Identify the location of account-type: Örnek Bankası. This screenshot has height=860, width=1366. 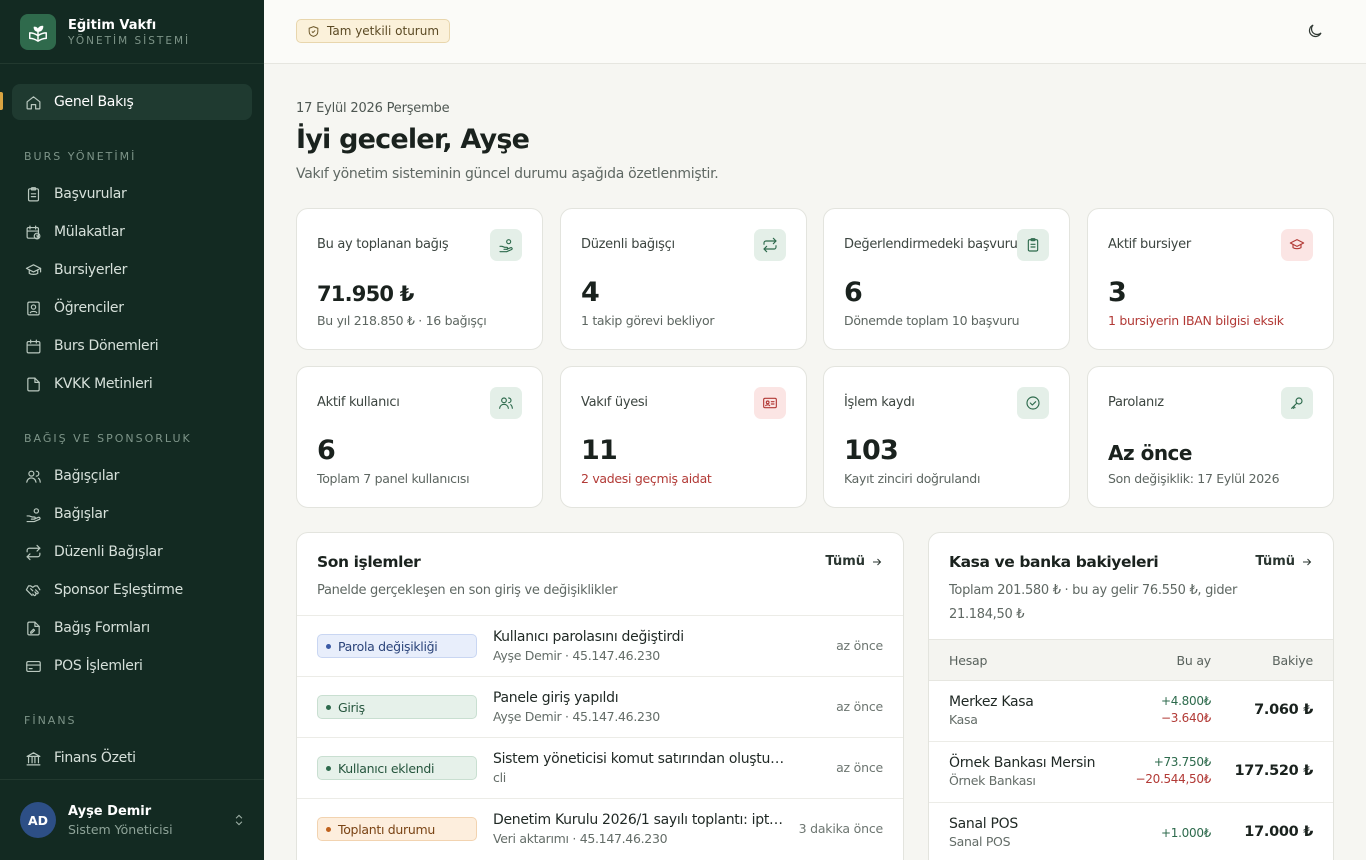
(992, 780).